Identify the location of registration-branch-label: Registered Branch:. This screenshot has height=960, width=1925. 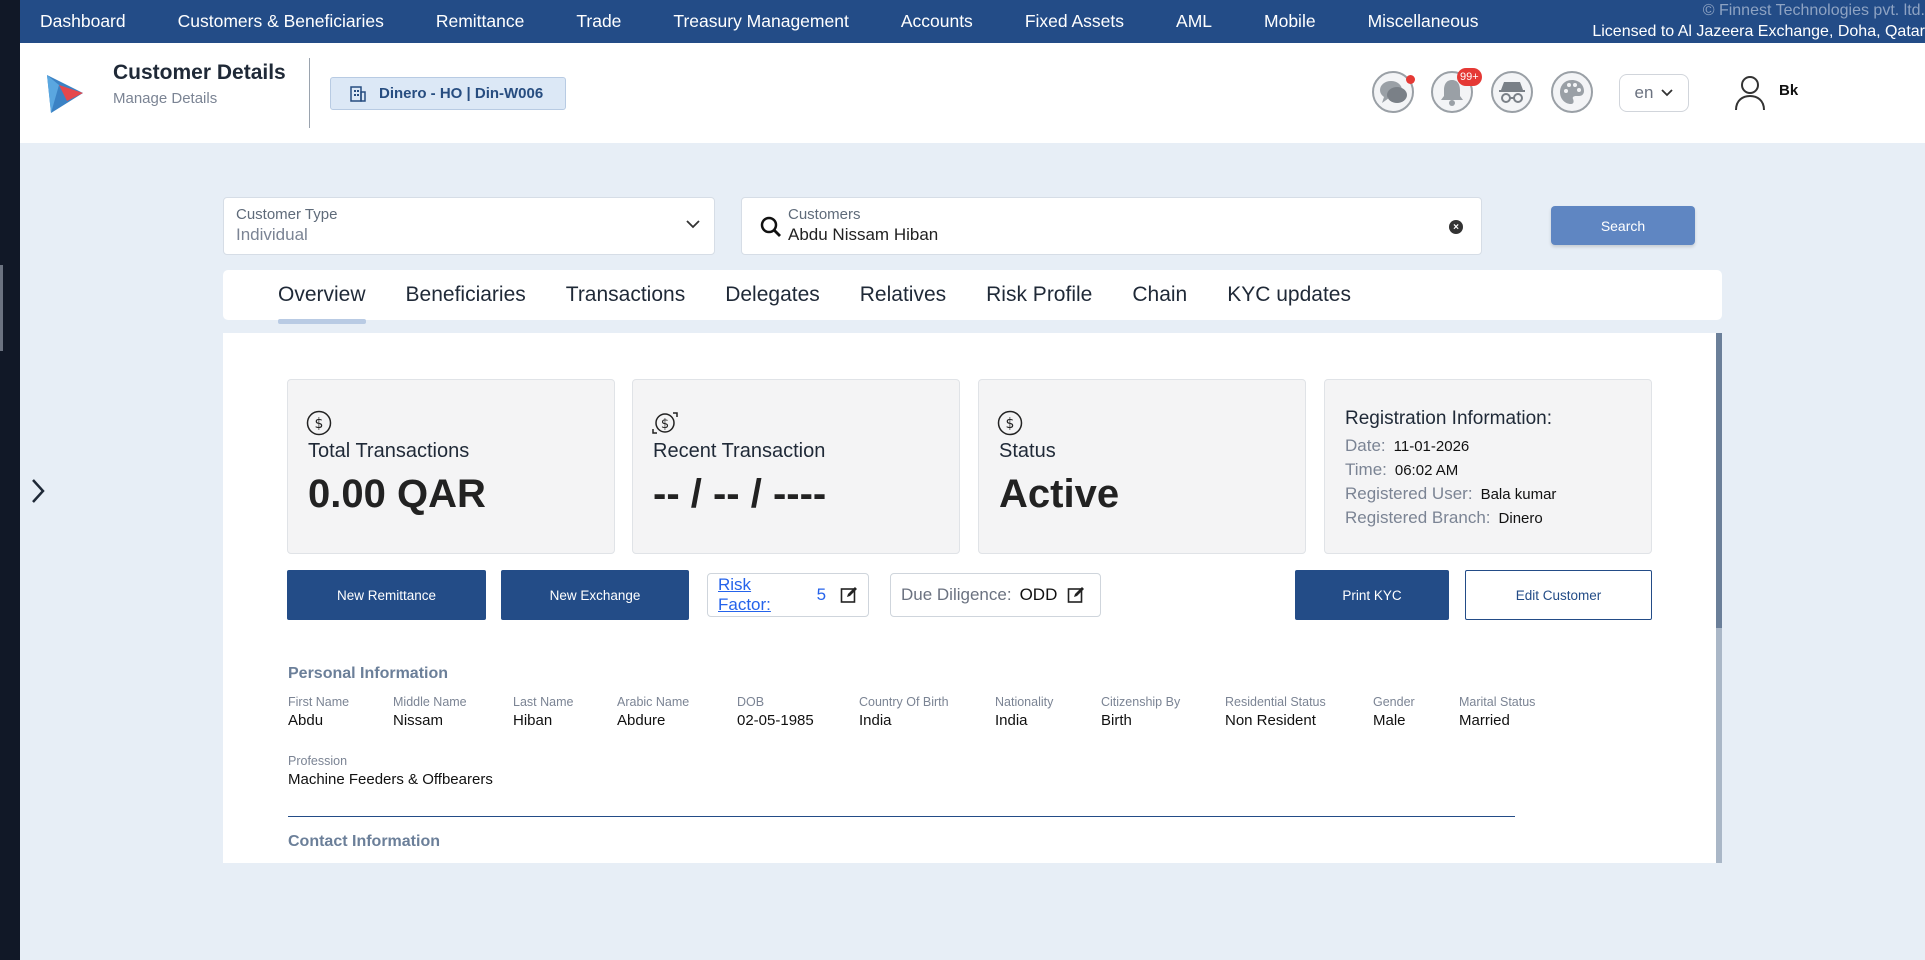
(1418, 517).